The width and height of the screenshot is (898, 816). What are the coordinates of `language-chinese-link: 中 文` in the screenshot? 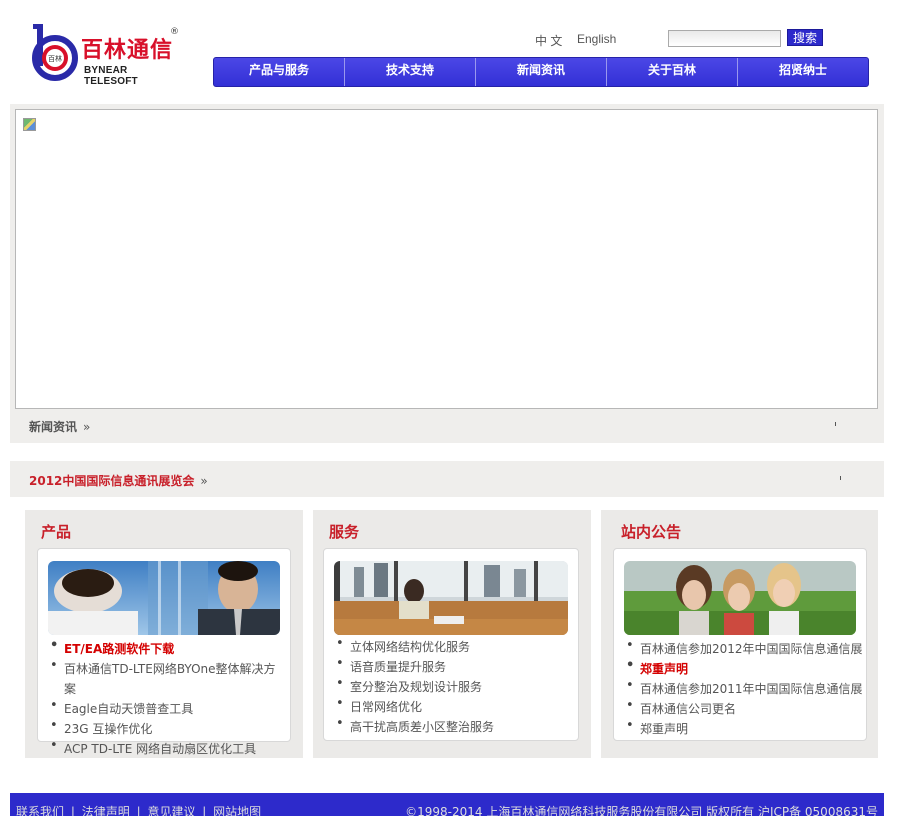 It's located at (548, 40).